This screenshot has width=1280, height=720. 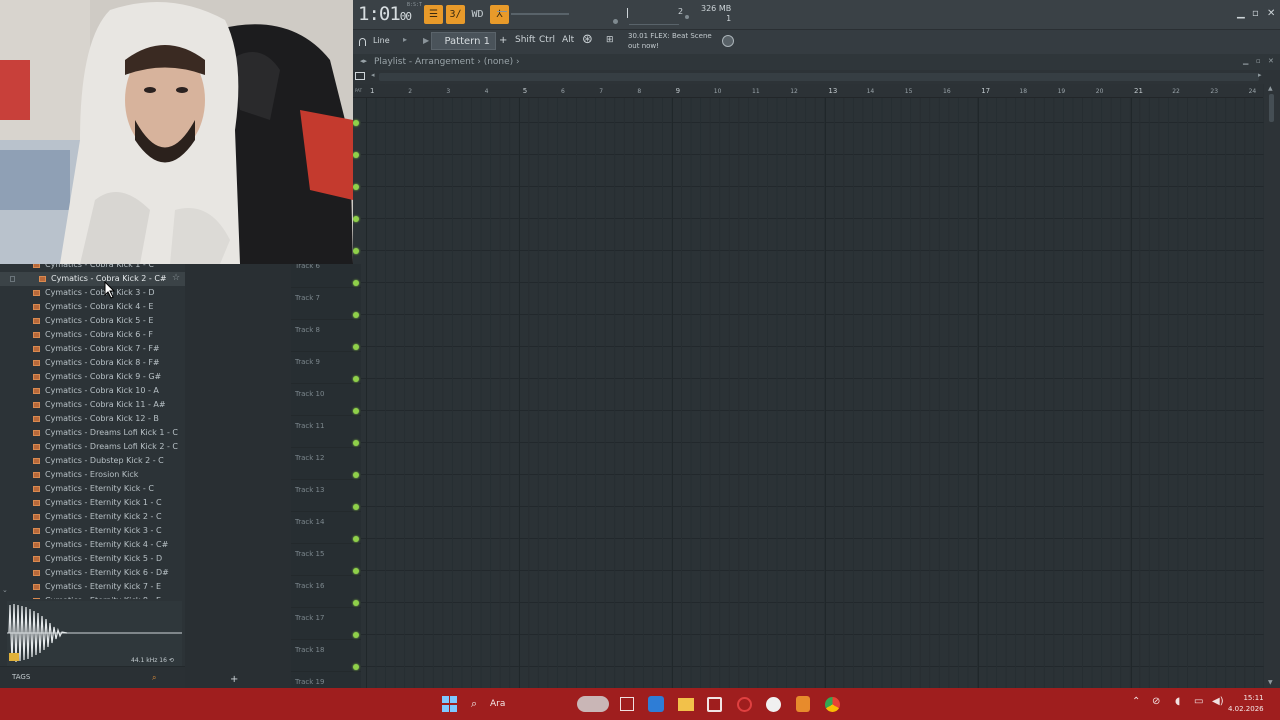 I want to click on track-header: Track 15, so click(x=326, y=560).